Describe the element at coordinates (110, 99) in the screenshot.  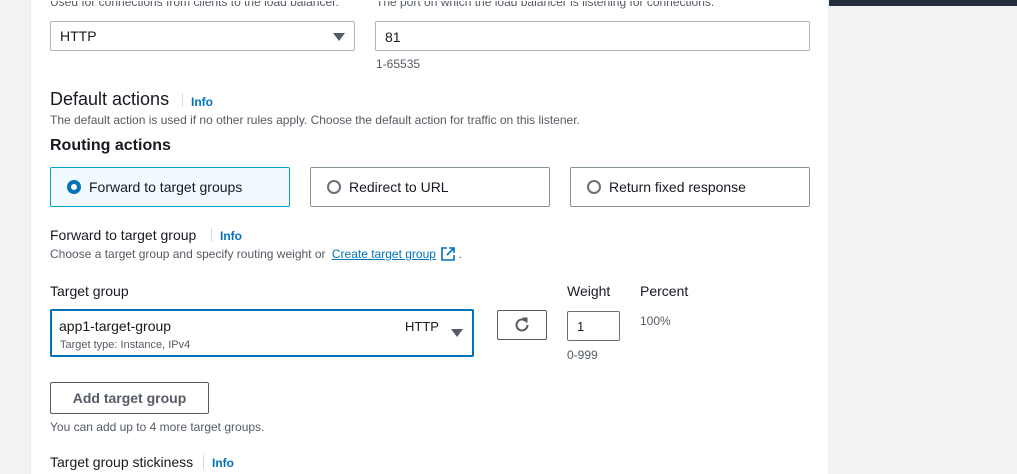
I see `default-actions-title: Default actions` at that location.